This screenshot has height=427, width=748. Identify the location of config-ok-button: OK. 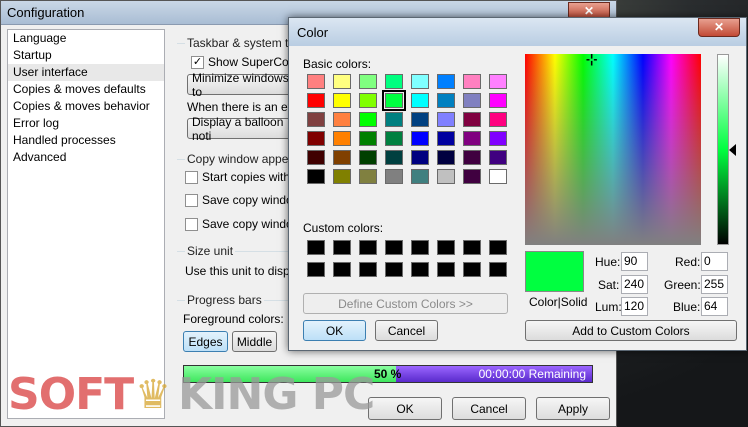
(405, 408).